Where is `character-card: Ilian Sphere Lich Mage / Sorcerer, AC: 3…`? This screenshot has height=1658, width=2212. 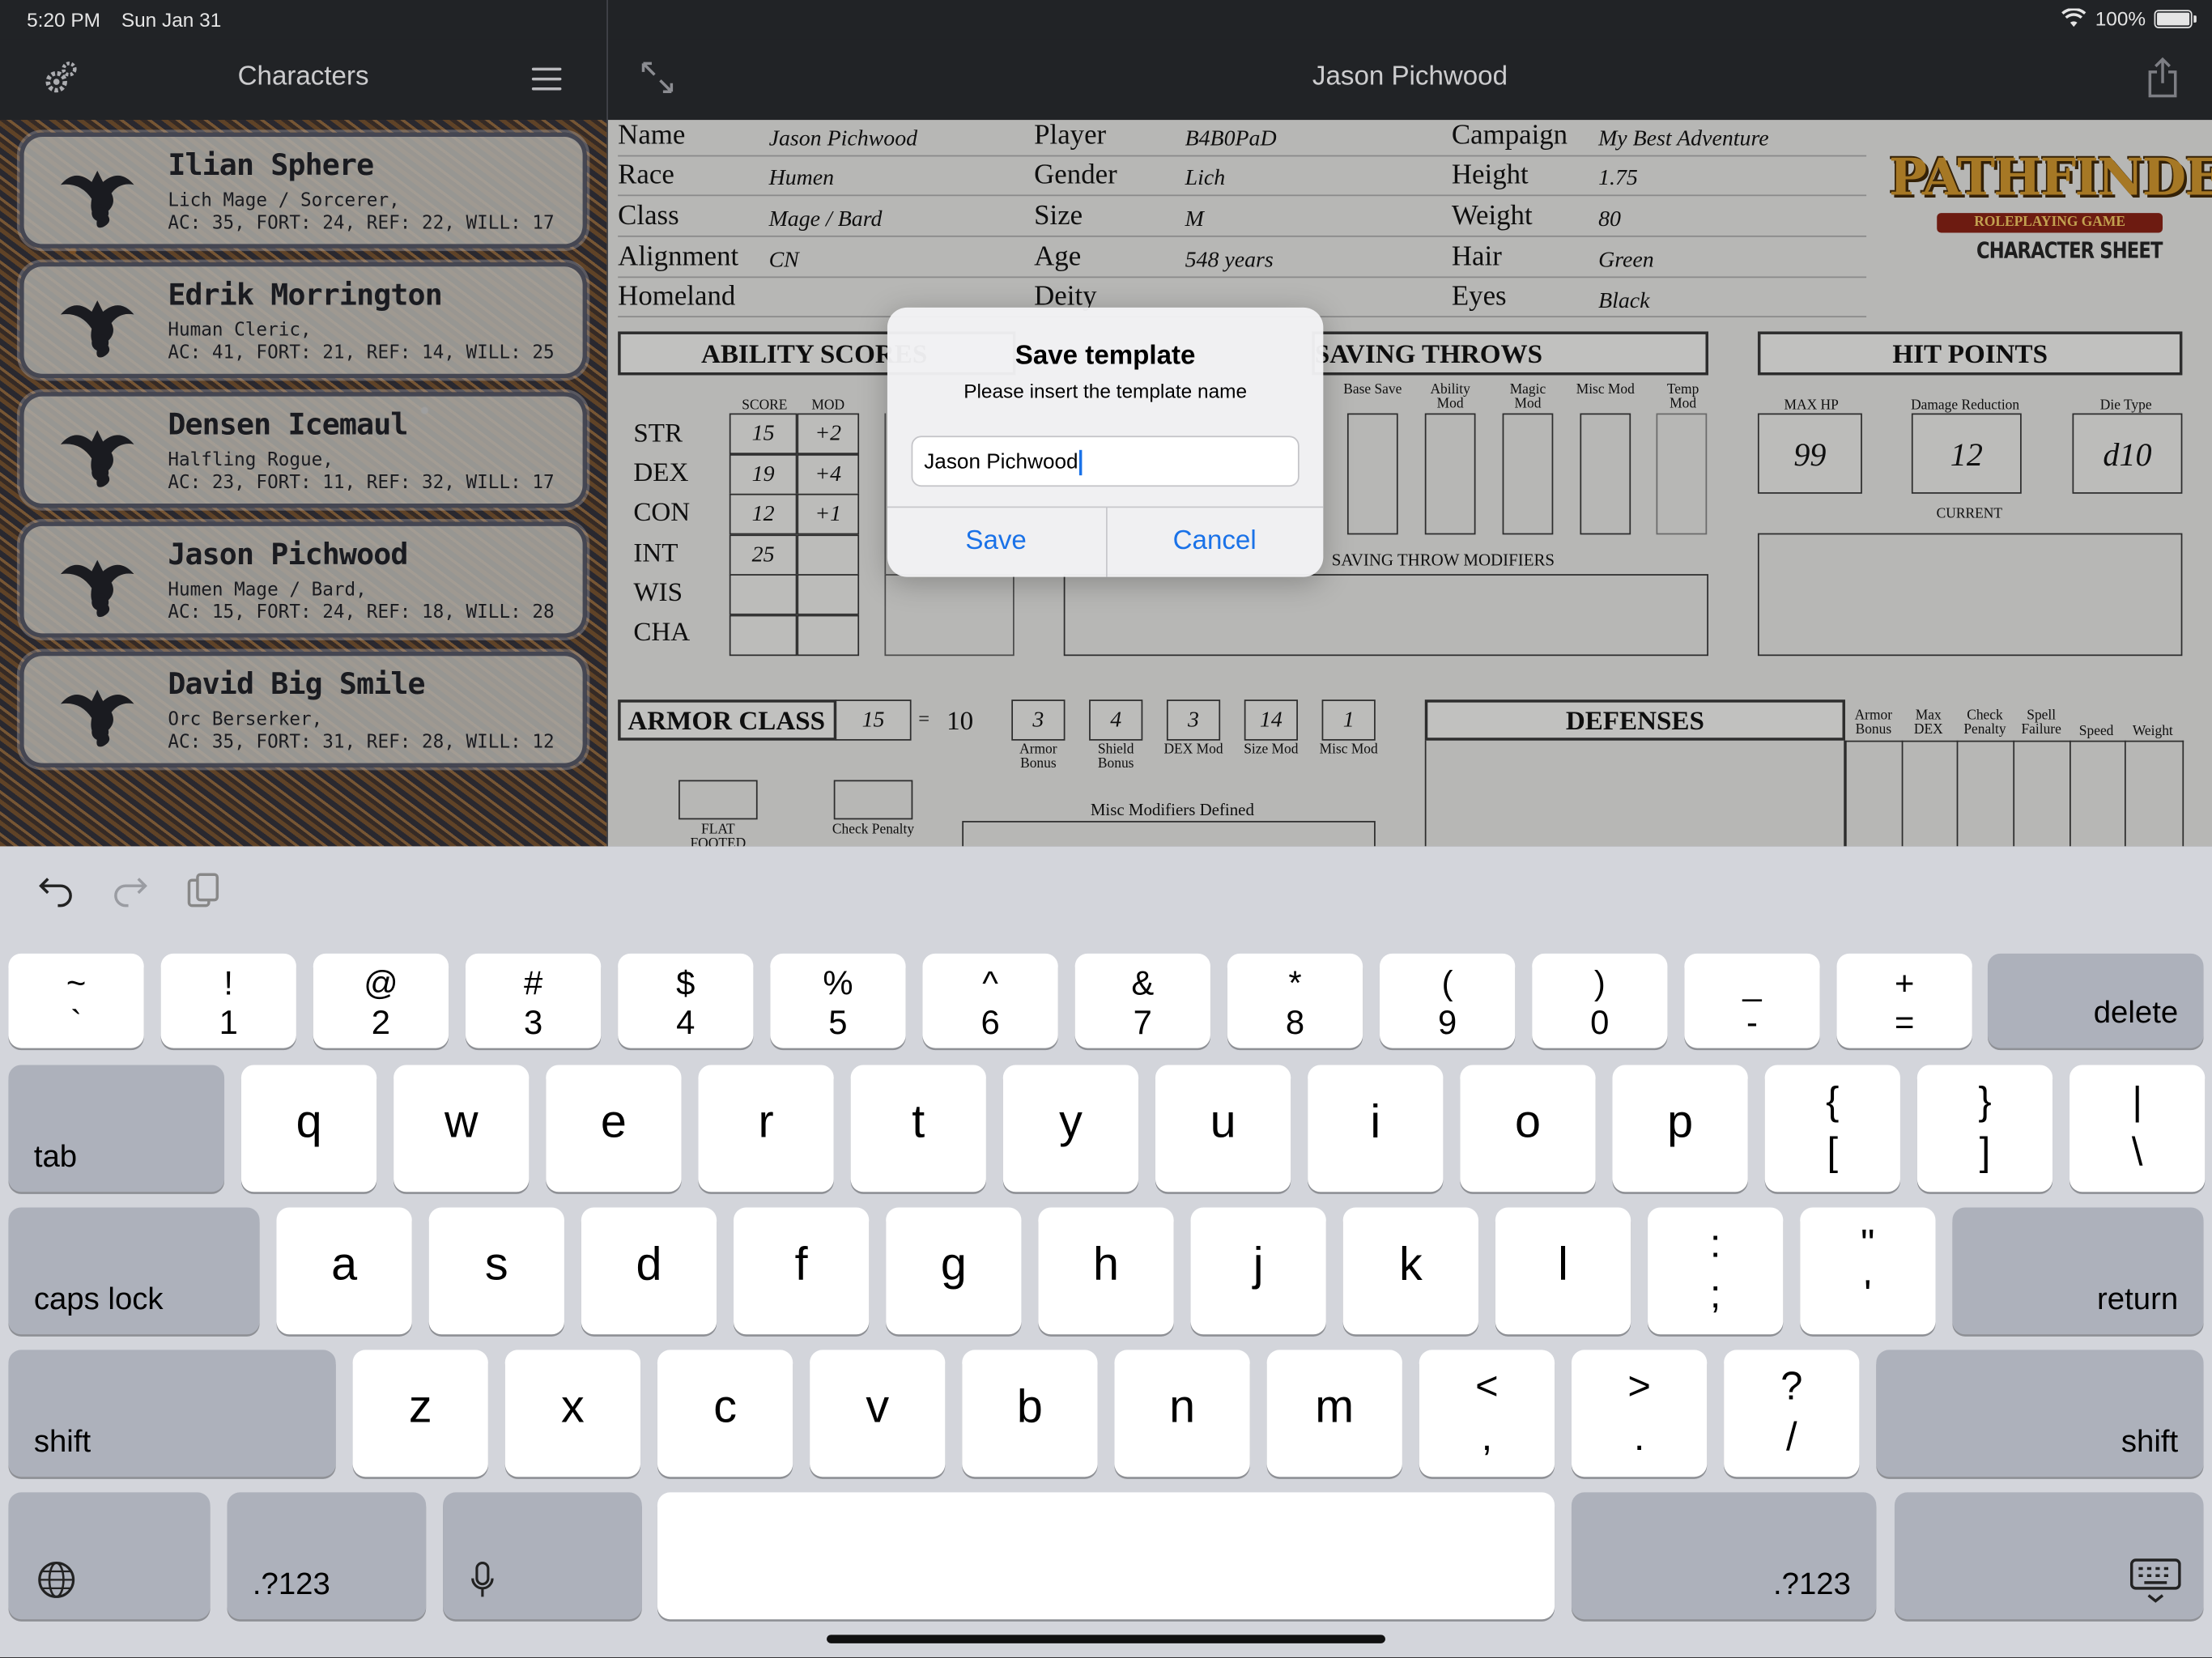 character-card: Ilian Sphere Lich Mage / Sorcerer, AC: 3… is located at coordinates (303, 190).